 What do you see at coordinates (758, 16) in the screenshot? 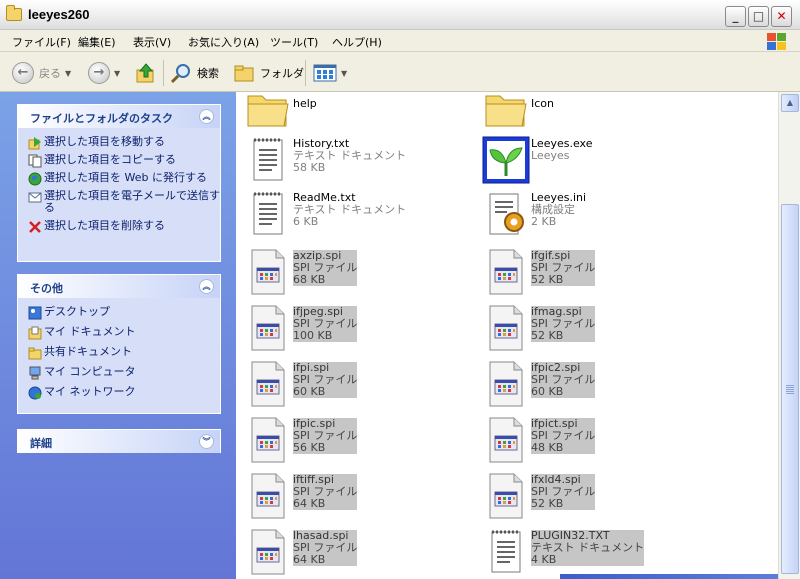
I see `maximize-button: □` at bounding box center [758, 16].